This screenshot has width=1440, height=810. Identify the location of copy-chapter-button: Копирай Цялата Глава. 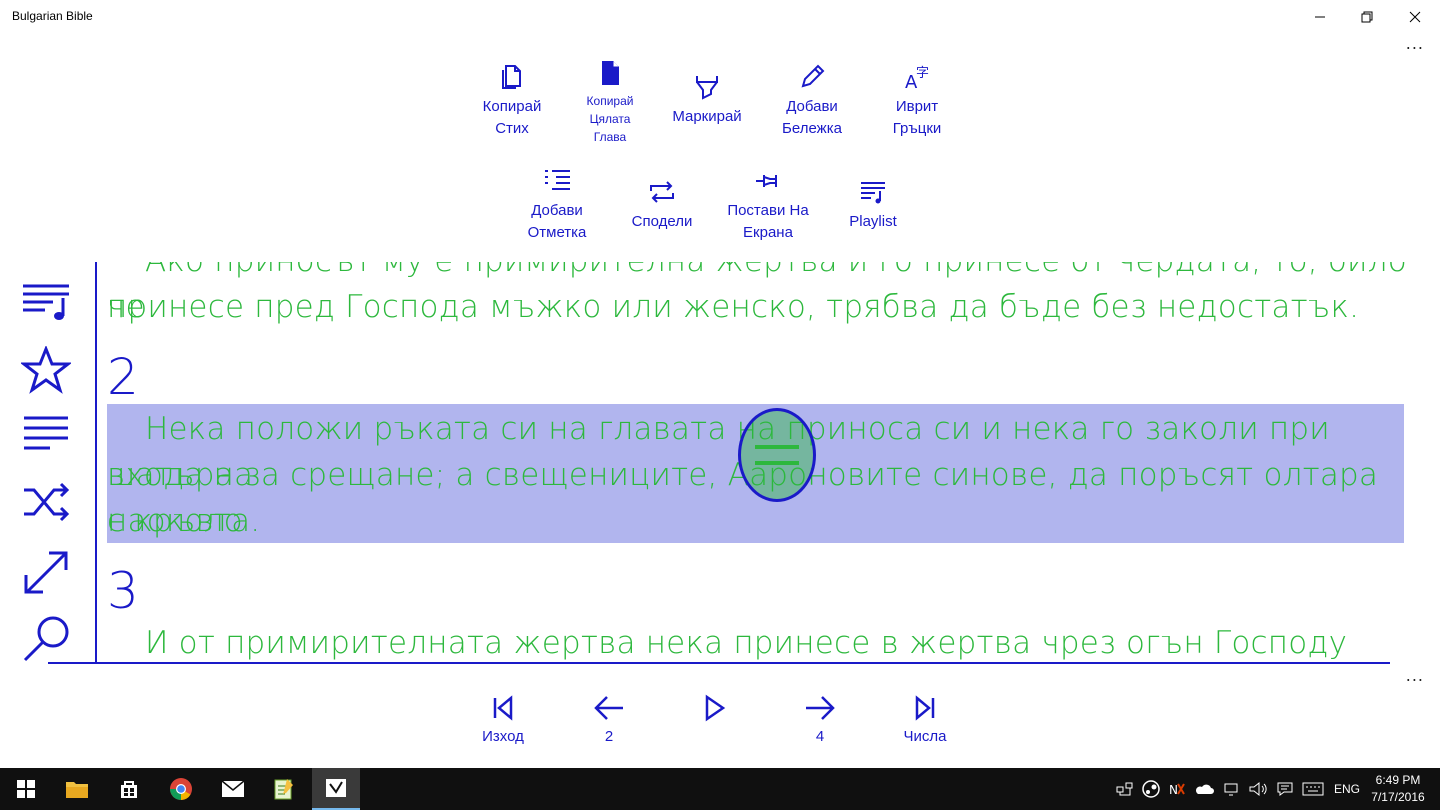
(610, 102).